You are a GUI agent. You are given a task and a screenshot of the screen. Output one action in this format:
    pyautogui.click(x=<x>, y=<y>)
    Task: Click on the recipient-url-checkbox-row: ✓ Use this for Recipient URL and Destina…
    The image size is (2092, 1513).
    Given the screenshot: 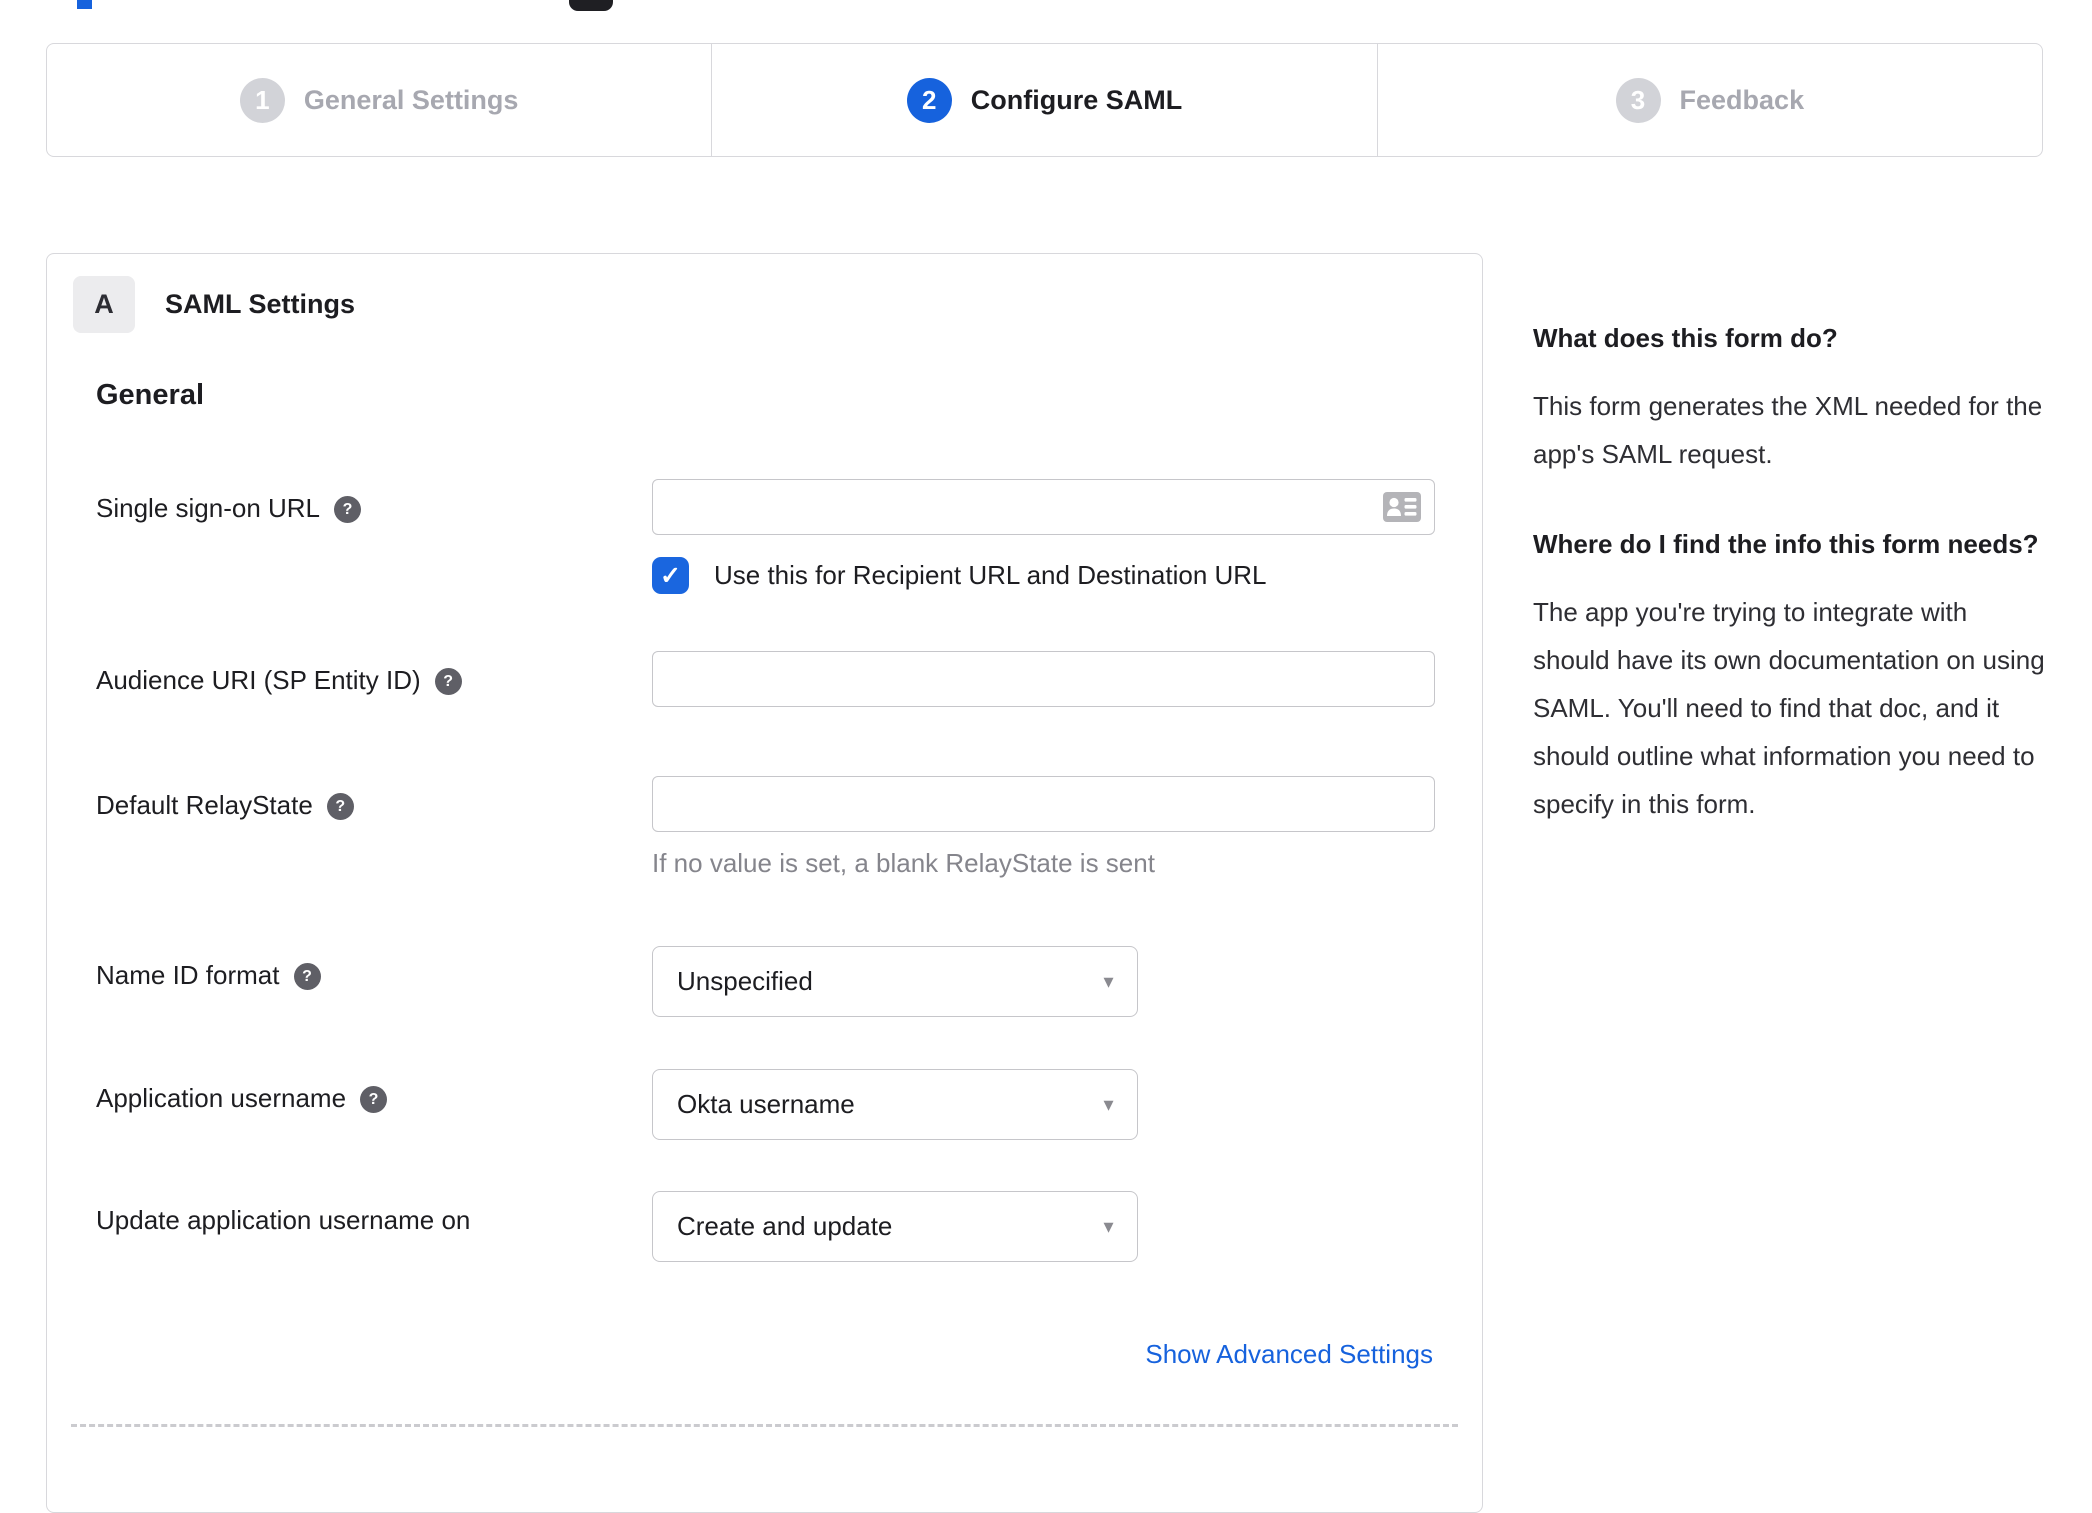 What is the action you would take?
    pyautogui.click(x=959, y=575)
    